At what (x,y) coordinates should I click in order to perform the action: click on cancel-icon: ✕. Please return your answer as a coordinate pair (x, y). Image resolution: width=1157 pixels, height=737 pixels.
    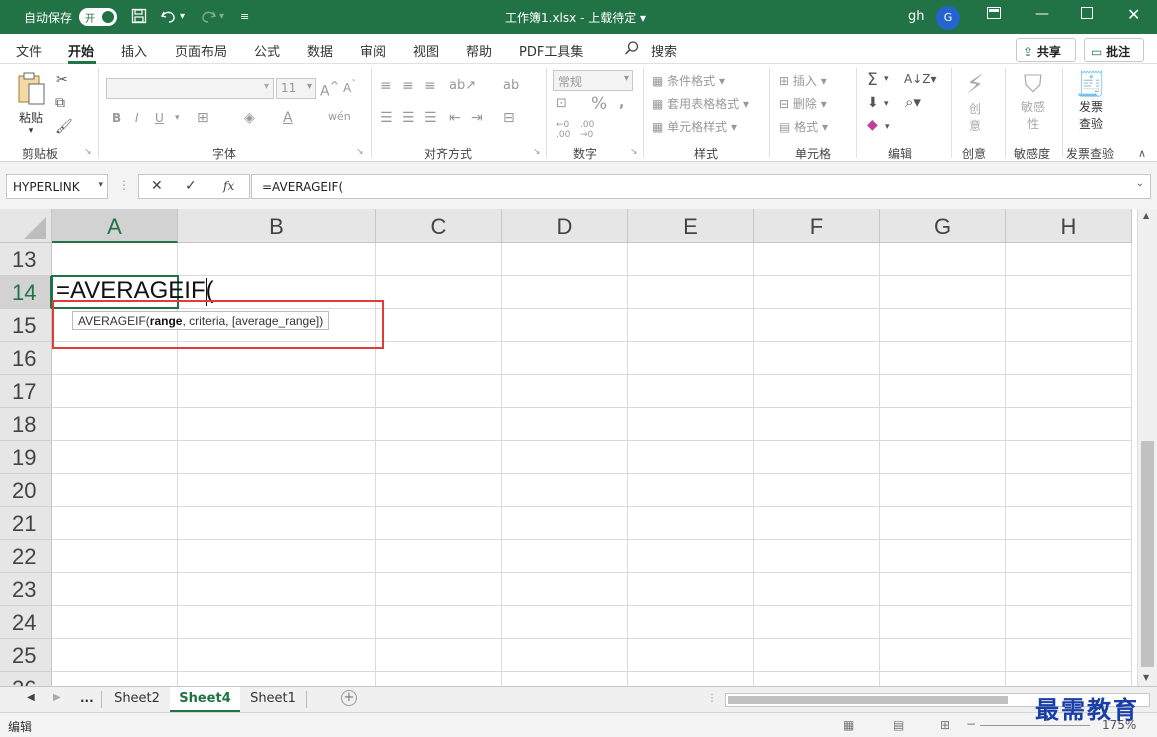
    Looking at the image, I should click on (157, 186).